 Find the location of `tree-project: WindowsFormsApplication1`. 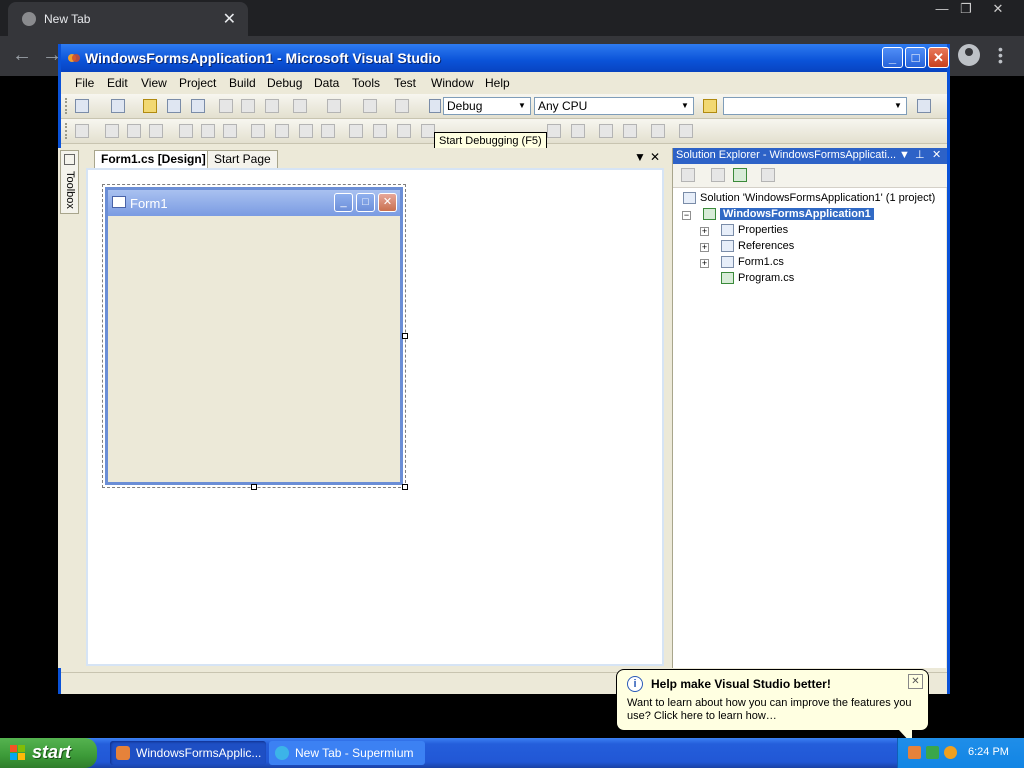

tree-project: WindowsFormsApplication1 is located at coordinates (788, 214).